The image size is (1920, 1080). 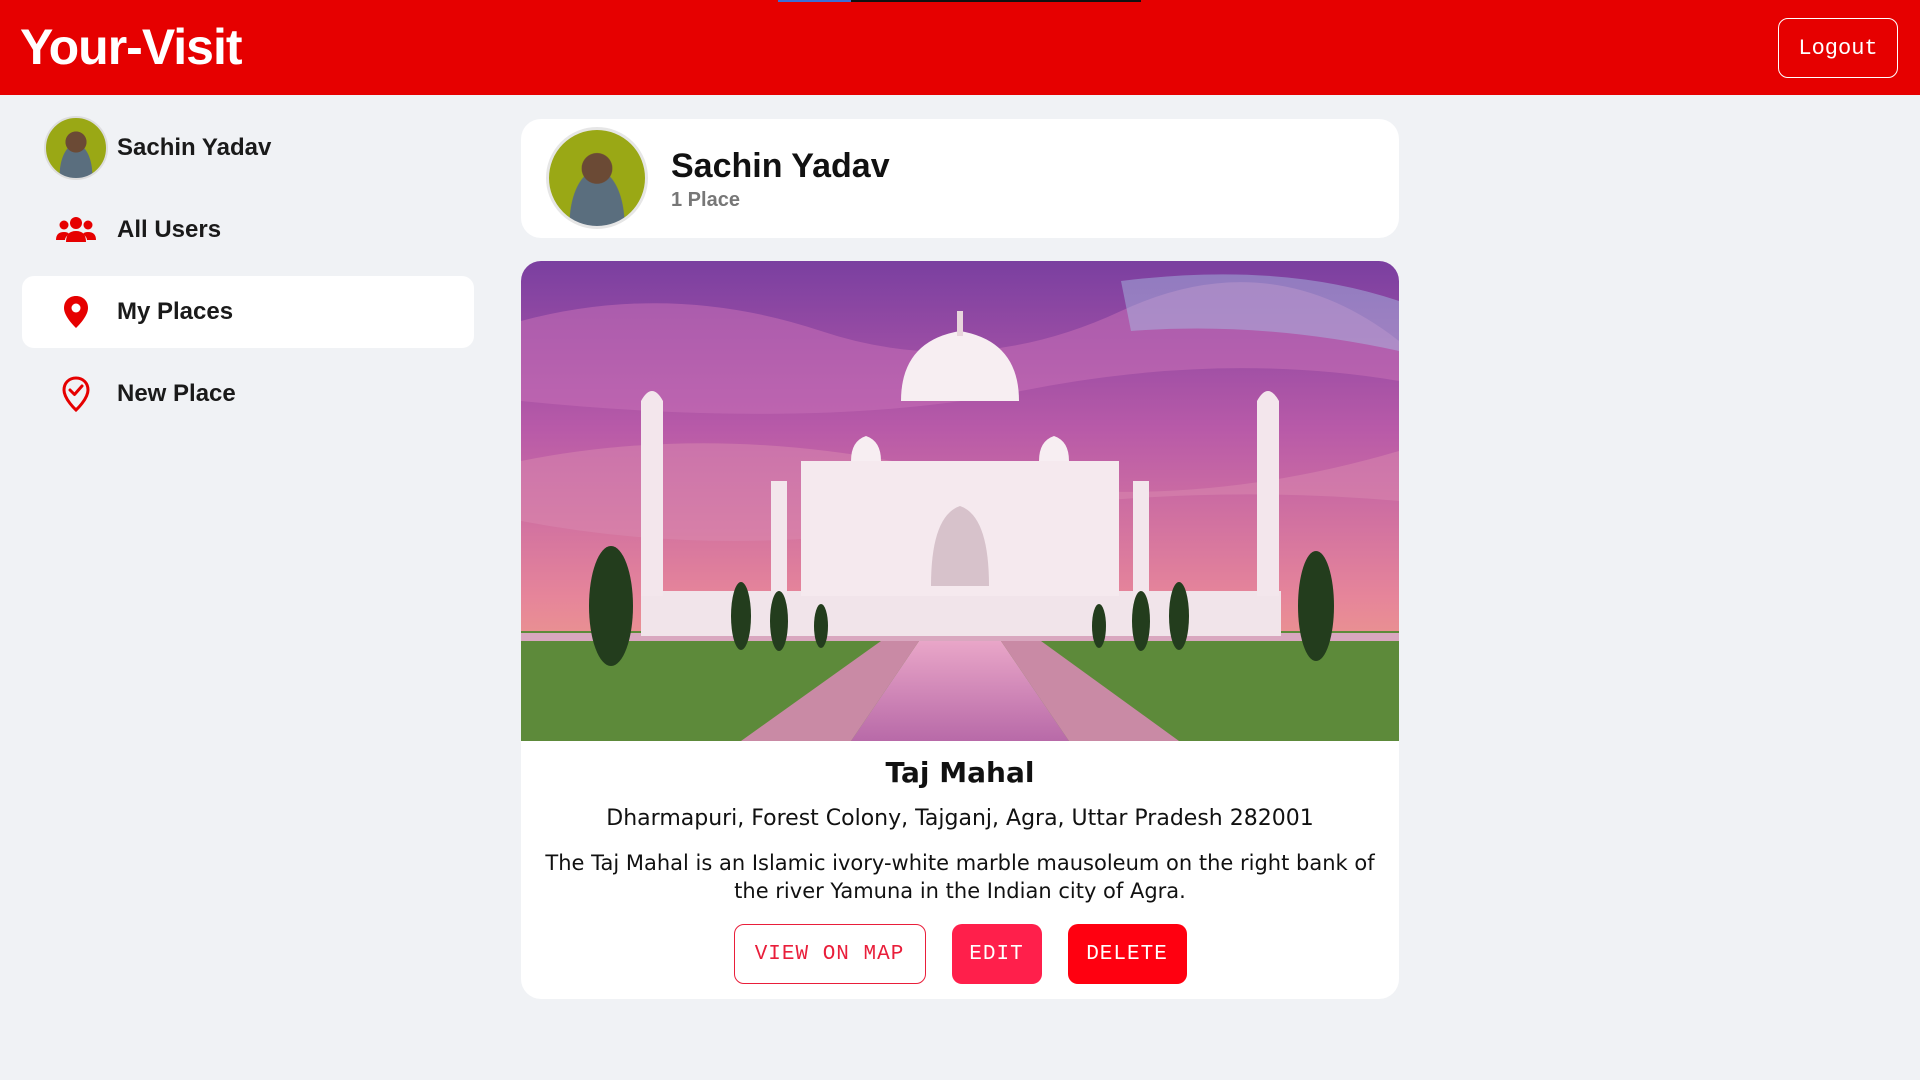 I want to click on delete-button: DELETE, so click(x=1127, y=954).